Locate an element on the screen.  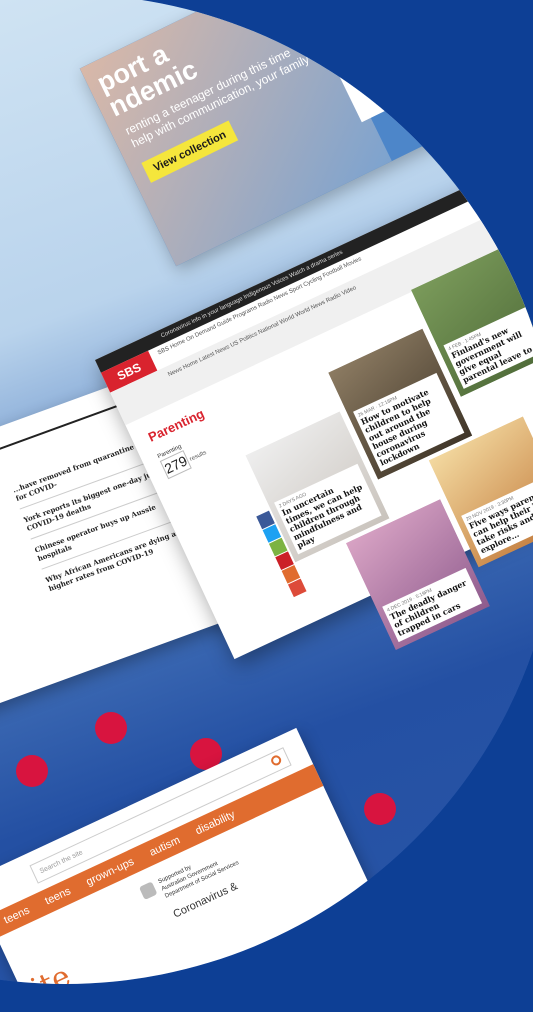
search-placeholder: Search the site is located at coordinates (61, 862).